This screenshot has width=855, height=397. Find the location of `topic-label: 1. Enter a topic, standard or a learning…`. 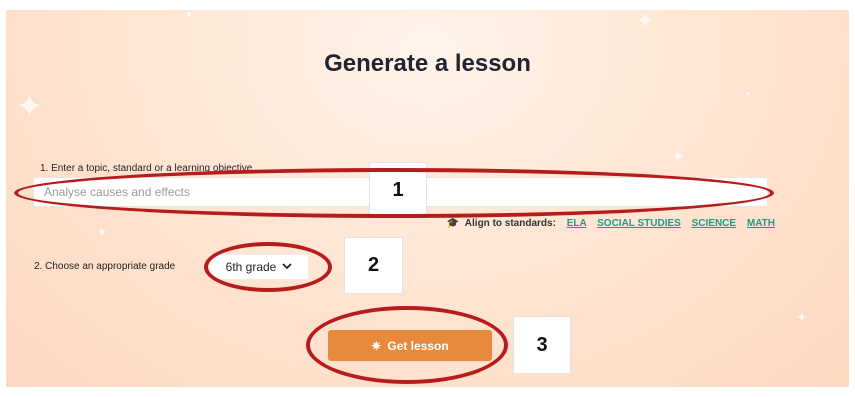

topic-label: 1. Enter a topic, standard or a learning… is located at coordinates (146, 168).